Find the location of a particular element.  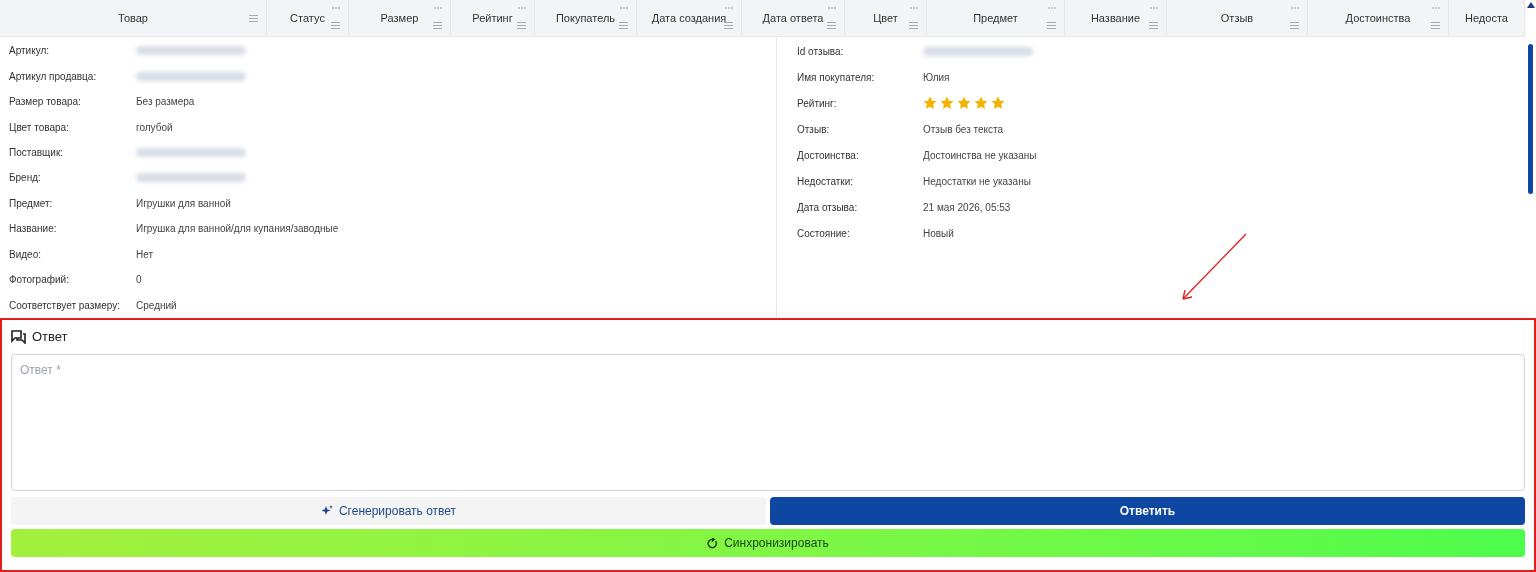

field-label: Рейтинг: is located at coordinates (817, 103).